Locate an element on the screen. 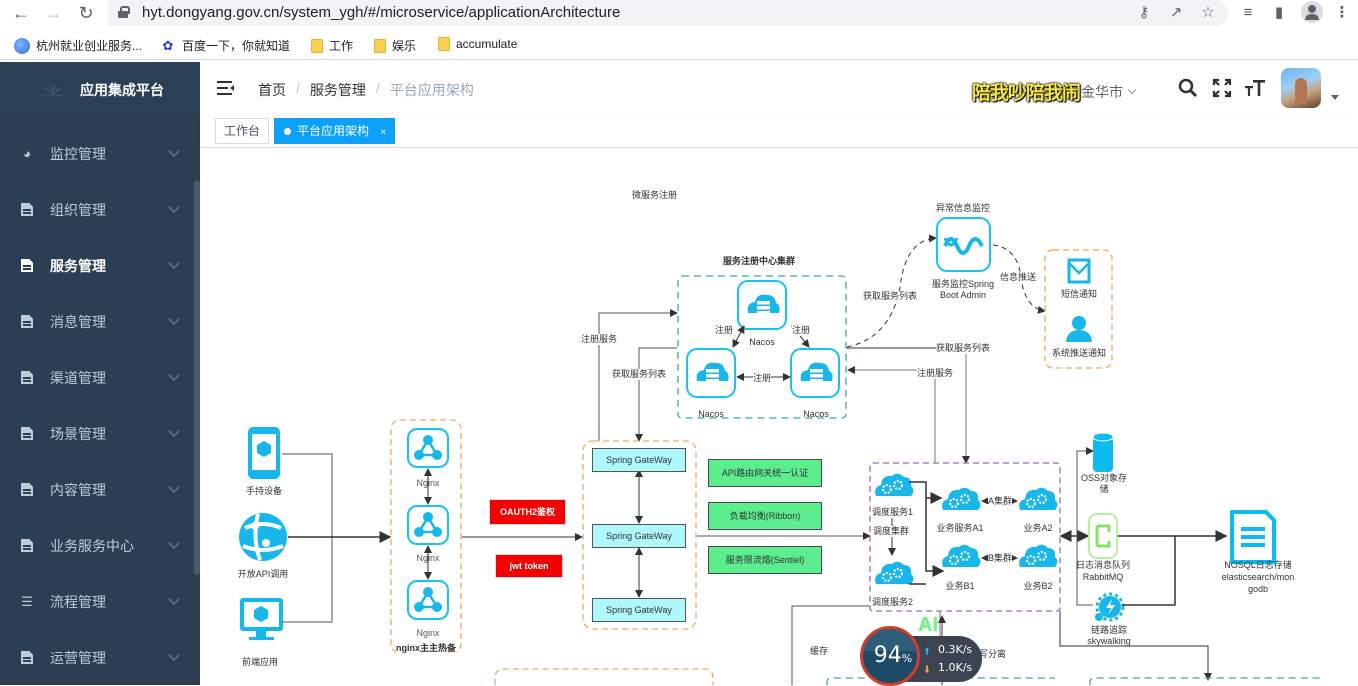  font-size-icon is located at coordinates (1255, 88).